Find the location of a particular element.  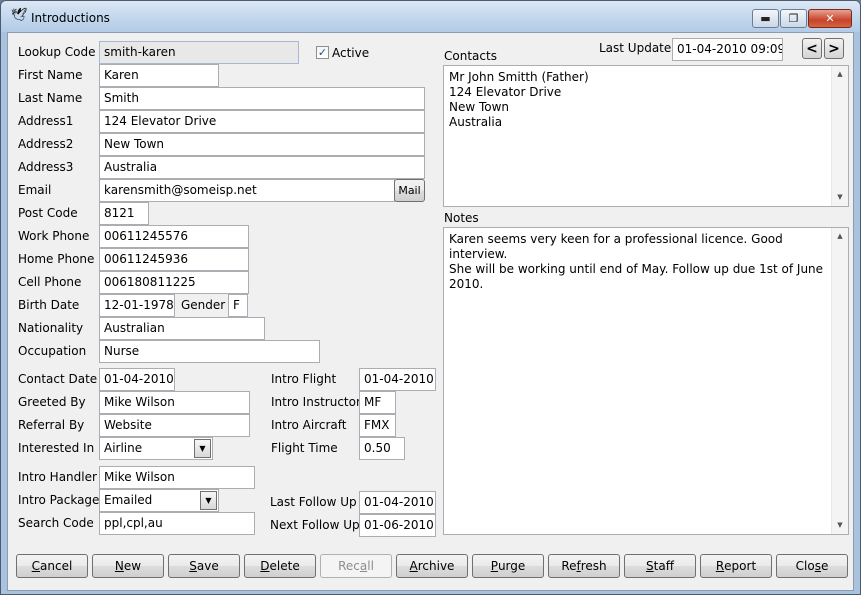

next-follow-up-label: Next Follow Up is located at coordinates (315, 525).